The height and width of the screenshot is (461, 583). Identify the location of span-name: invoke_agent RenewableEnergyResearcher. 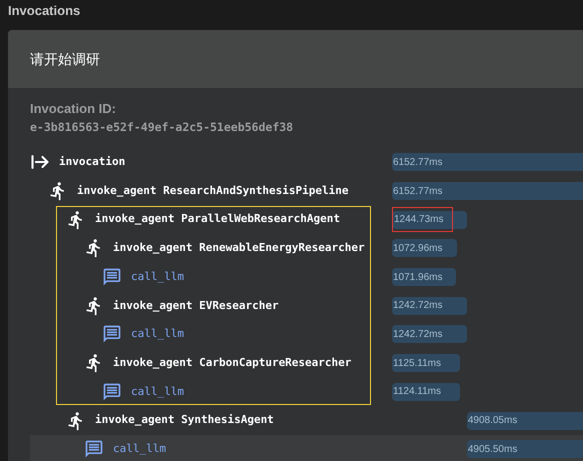
(239, 248).